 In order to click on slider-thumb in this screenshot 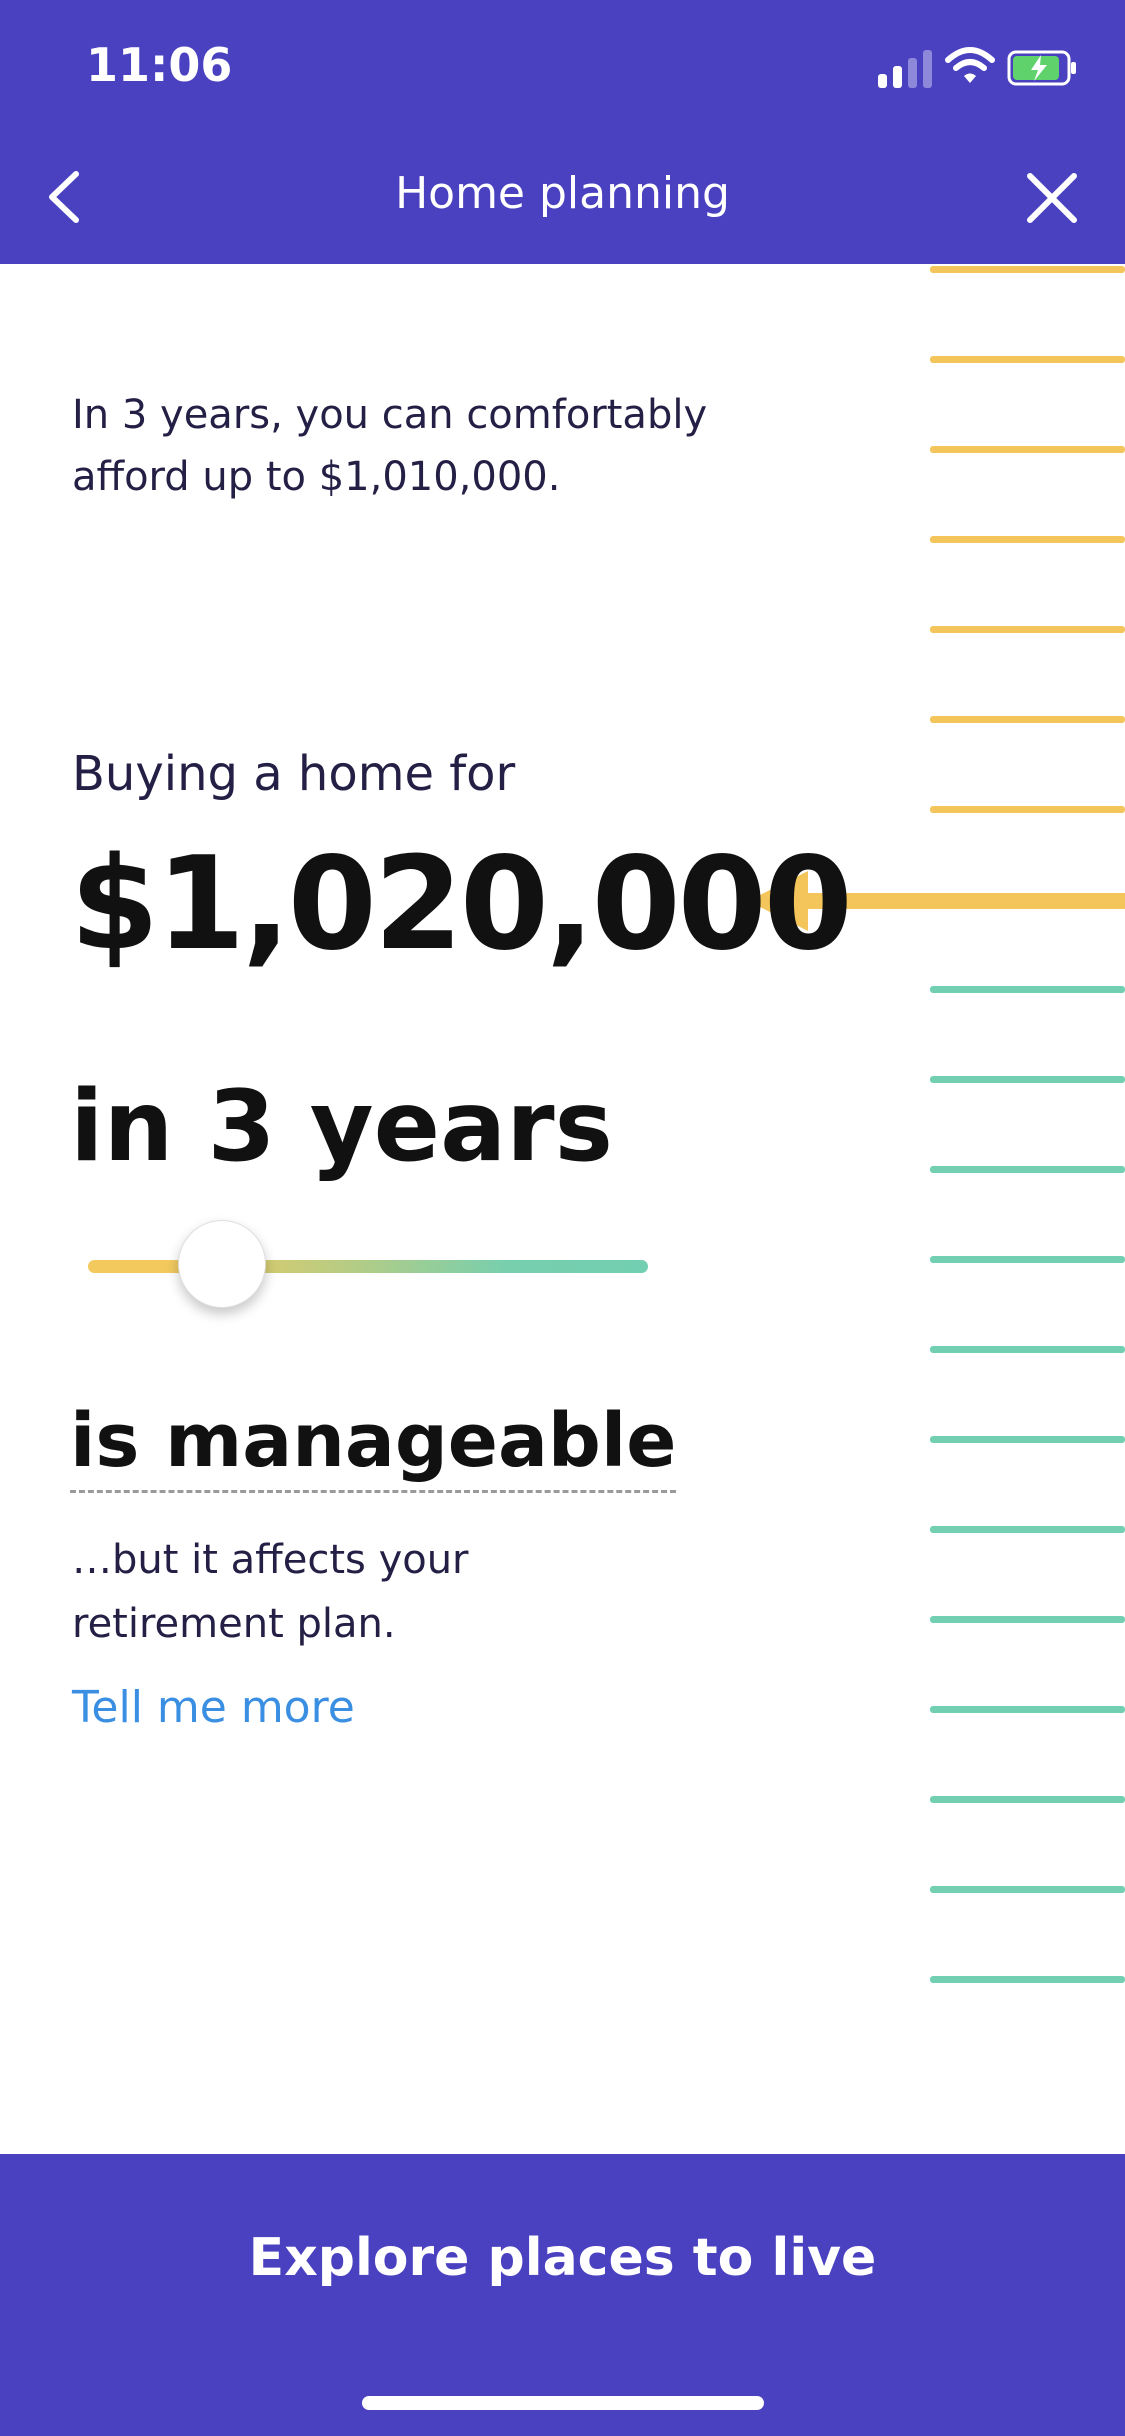, I will do `click(222, 1264)`.